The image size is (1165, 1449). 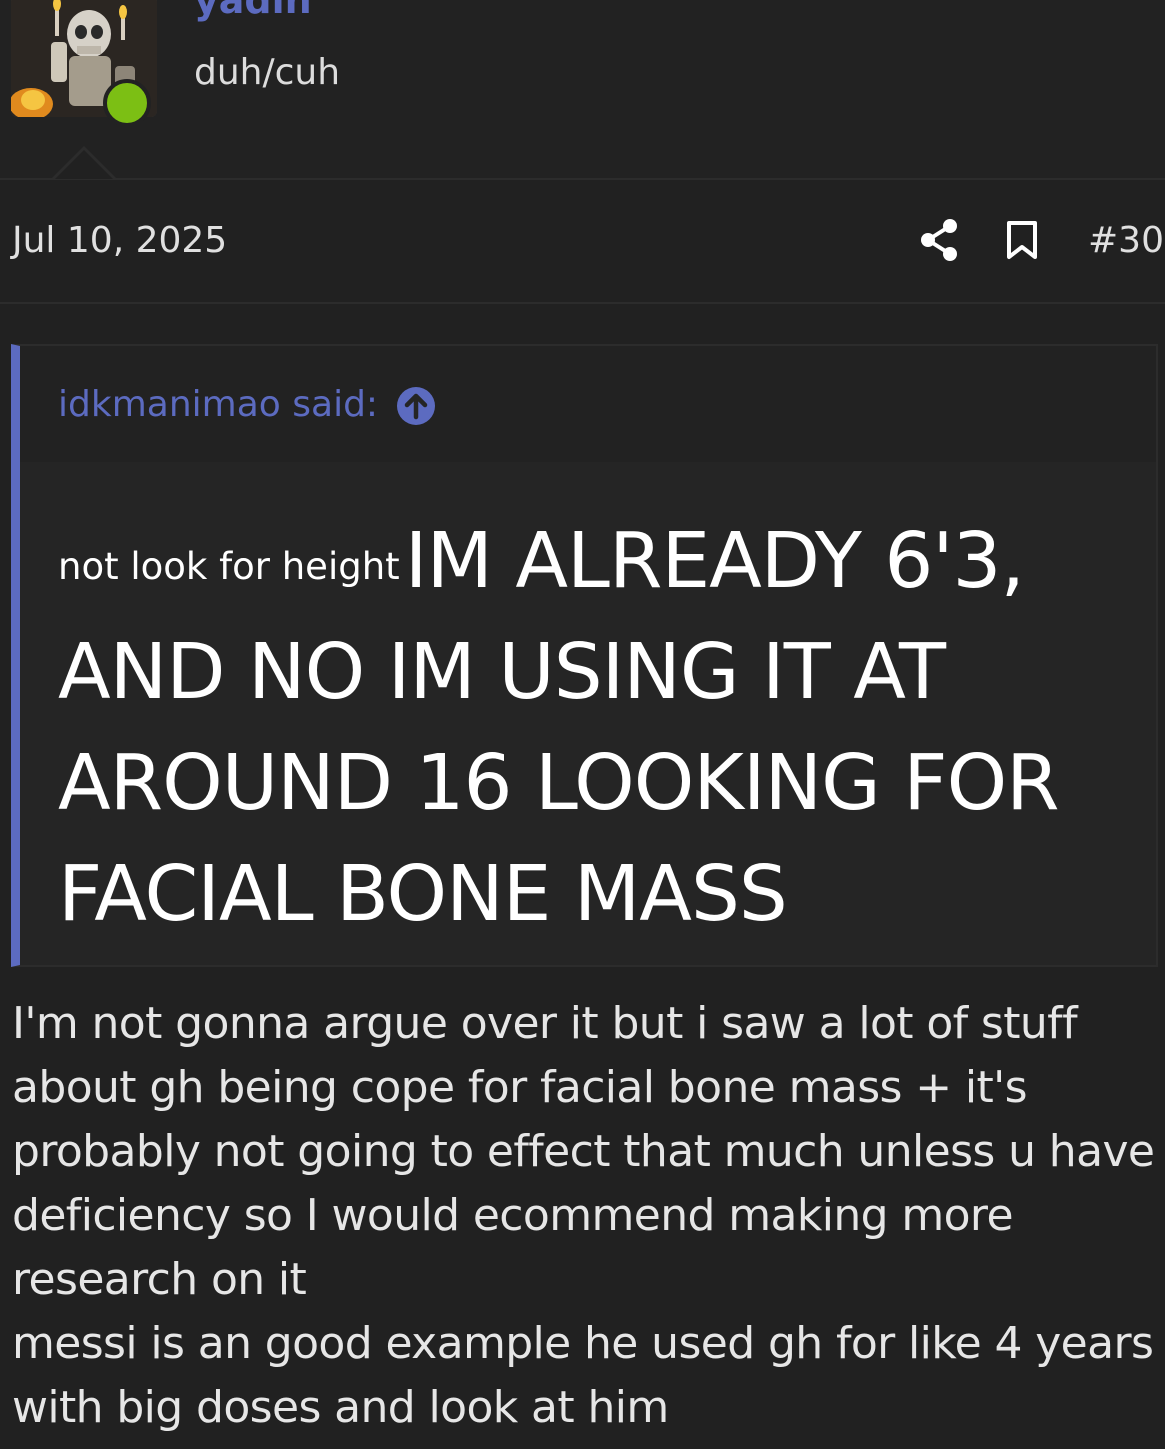 What do you see at coordinates (582, 242) in the screenshot?
I see `post-meta-bar: Jul 10, 2025 #30` at bounding box center [582, 242].